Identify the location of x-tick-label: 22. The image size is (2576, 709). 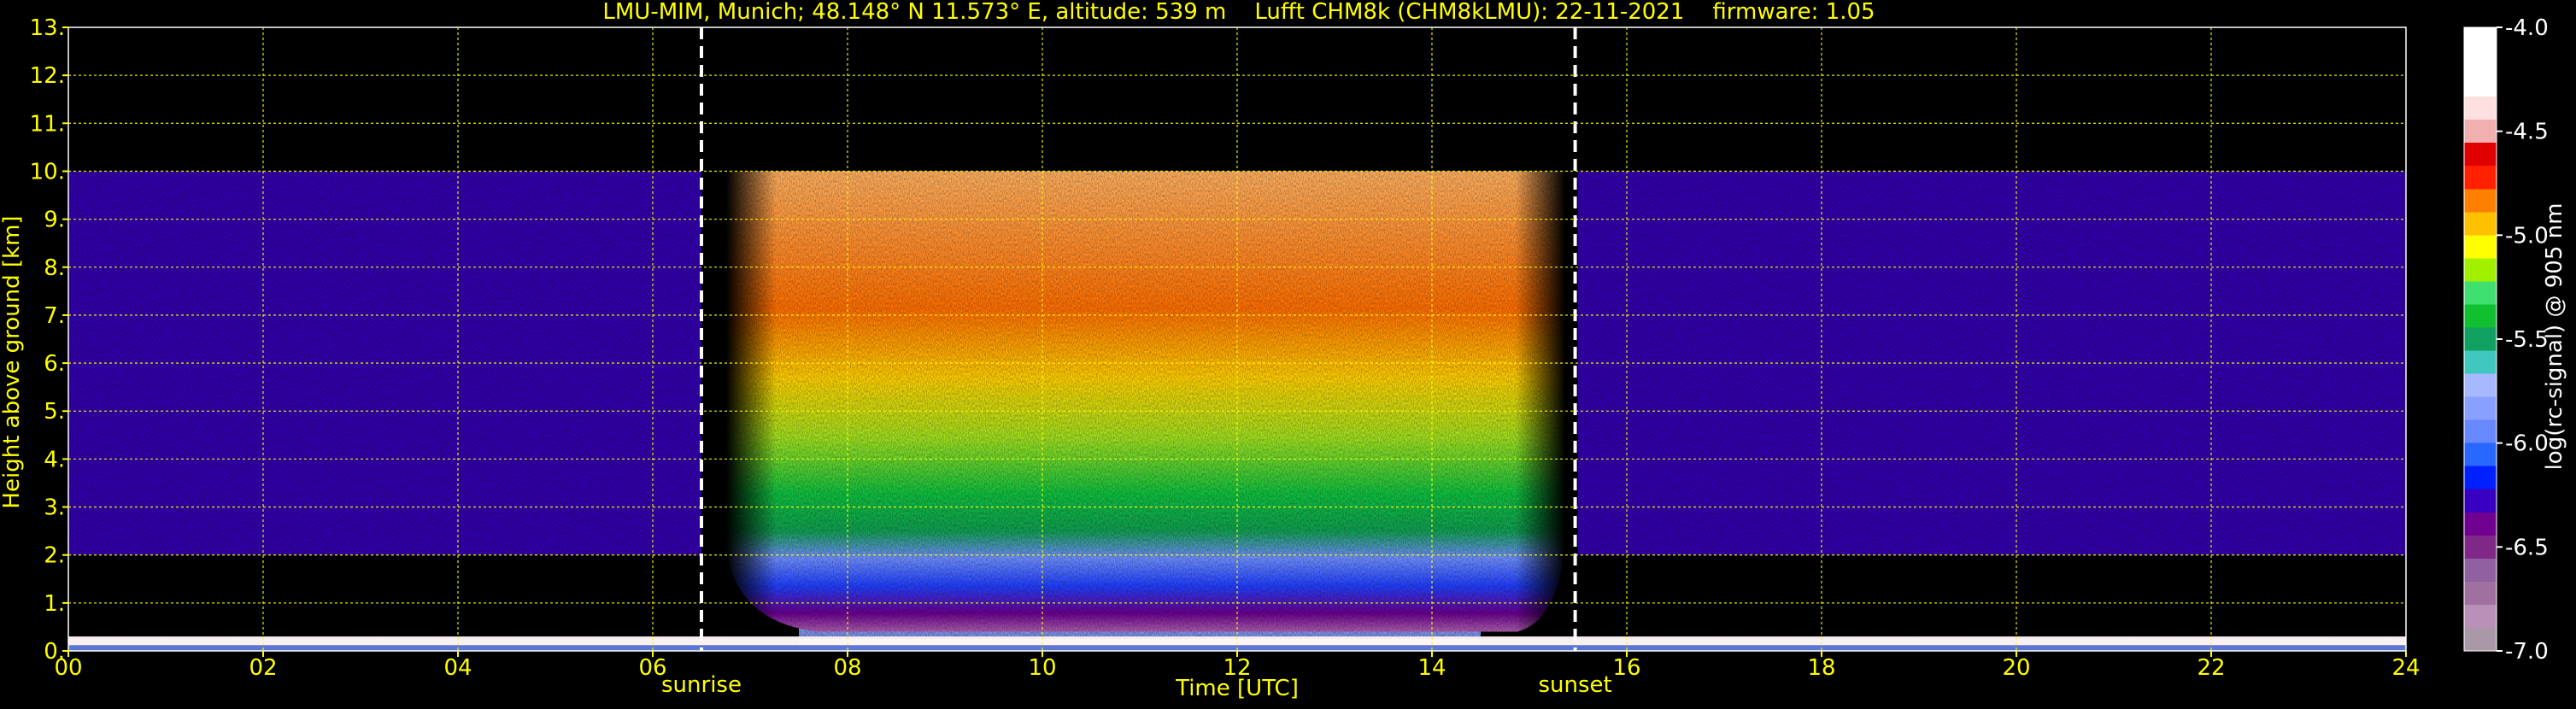
(2211, 668).